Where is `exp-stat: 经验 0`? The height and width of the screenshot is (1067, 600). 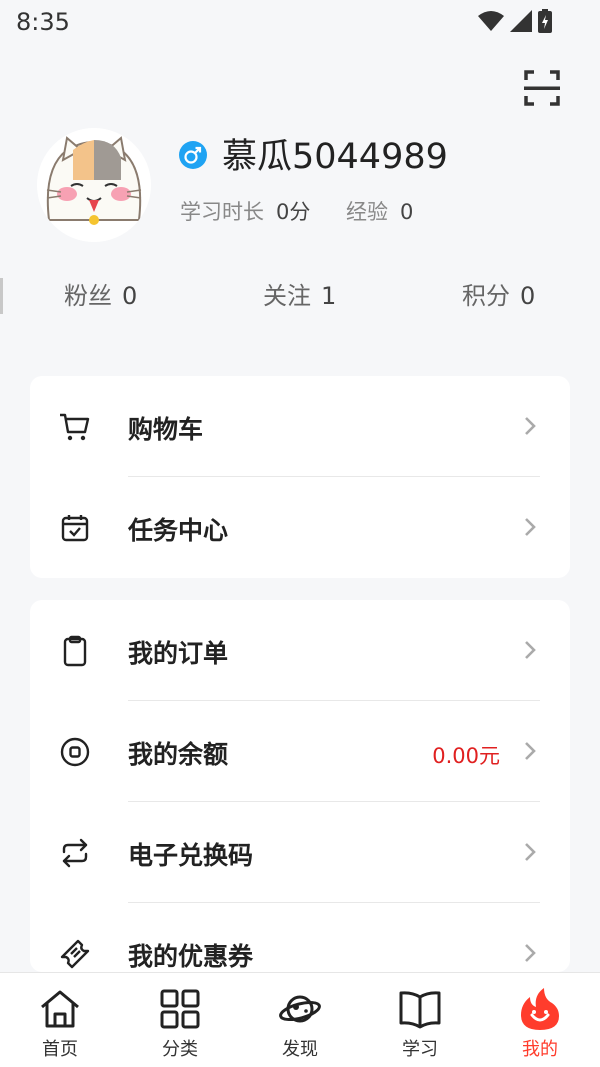
exp-stat: 经验 0 is located at coordinates (379, 211).